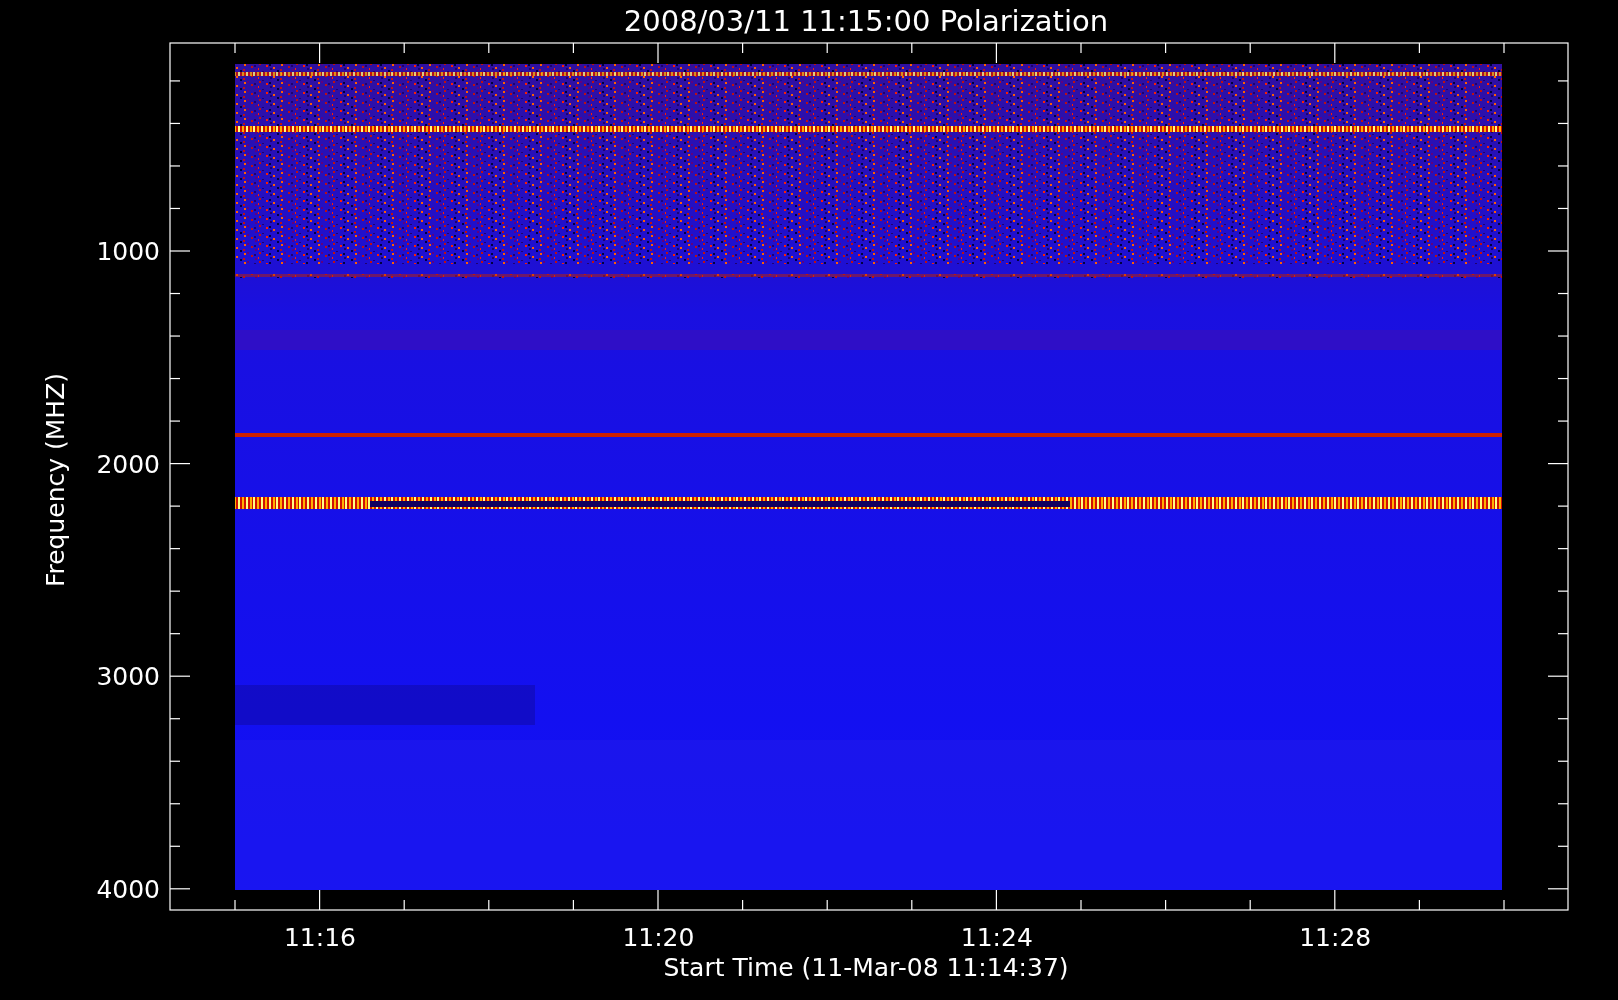 Image resolution: width=1618 pixels, height=1000 pixels. I want to click on x-tick-label: 11:20, so click(658, 937).